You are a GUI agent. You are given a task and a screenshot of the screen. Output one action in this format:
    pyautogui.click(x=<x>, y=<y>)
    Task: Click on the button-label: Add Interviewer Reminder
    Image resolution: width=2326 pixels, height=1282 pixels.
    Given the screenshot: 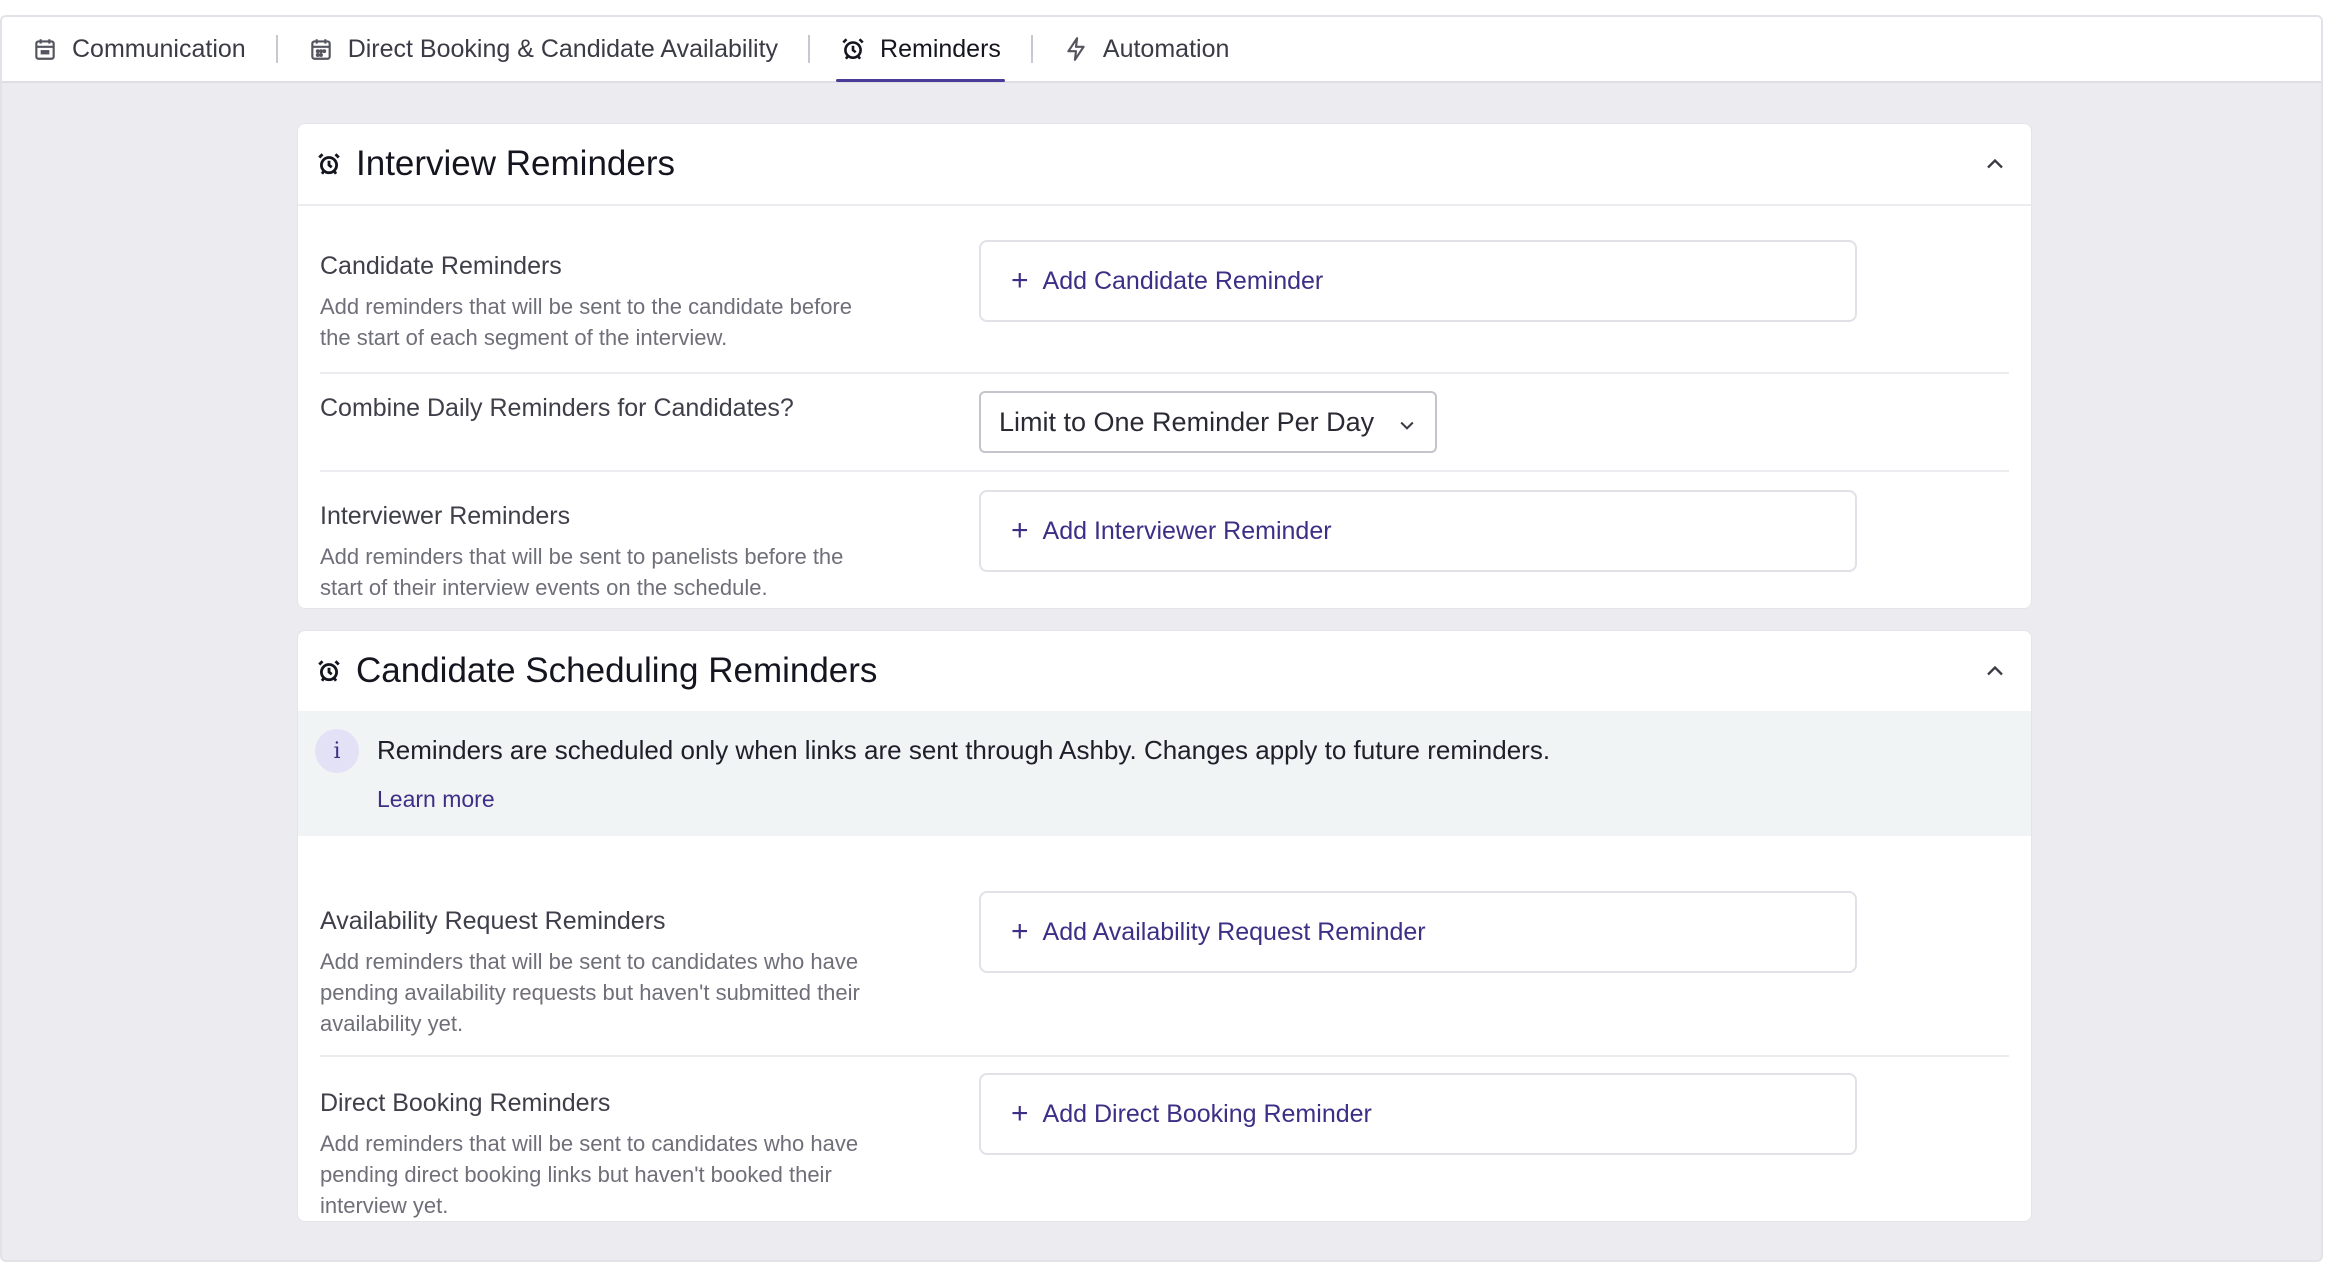 What is the action you would take?
    pyautogui.click(x=1187, y=530)
    